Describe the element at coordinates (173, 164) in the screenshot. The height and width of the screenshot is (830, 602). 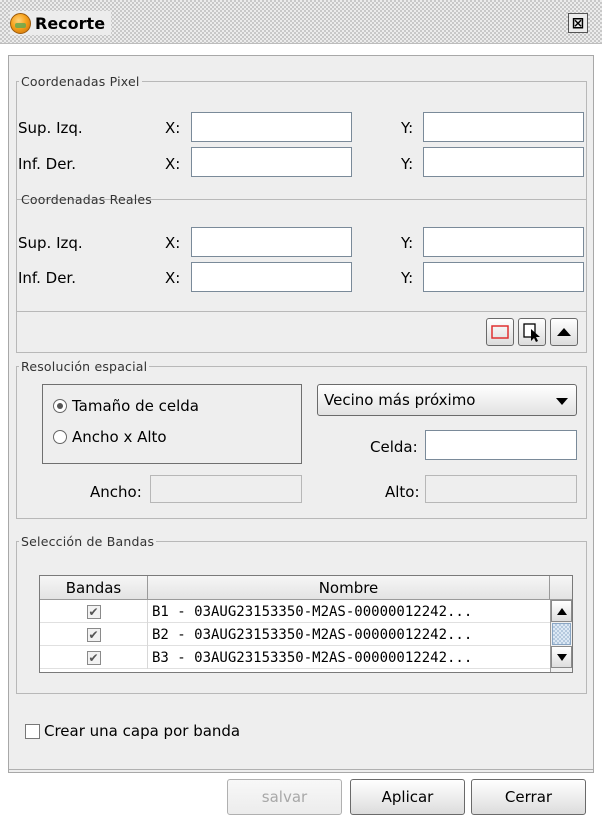
I see `pixel-lr-x-label: X:` at that location.